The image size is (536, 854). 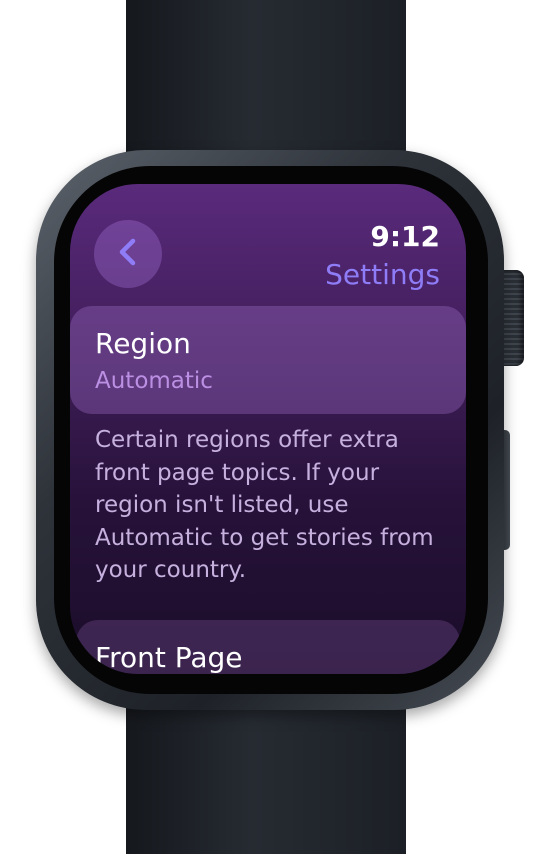 I want to click on status-time: 9:12, so click(x=405, y=236).